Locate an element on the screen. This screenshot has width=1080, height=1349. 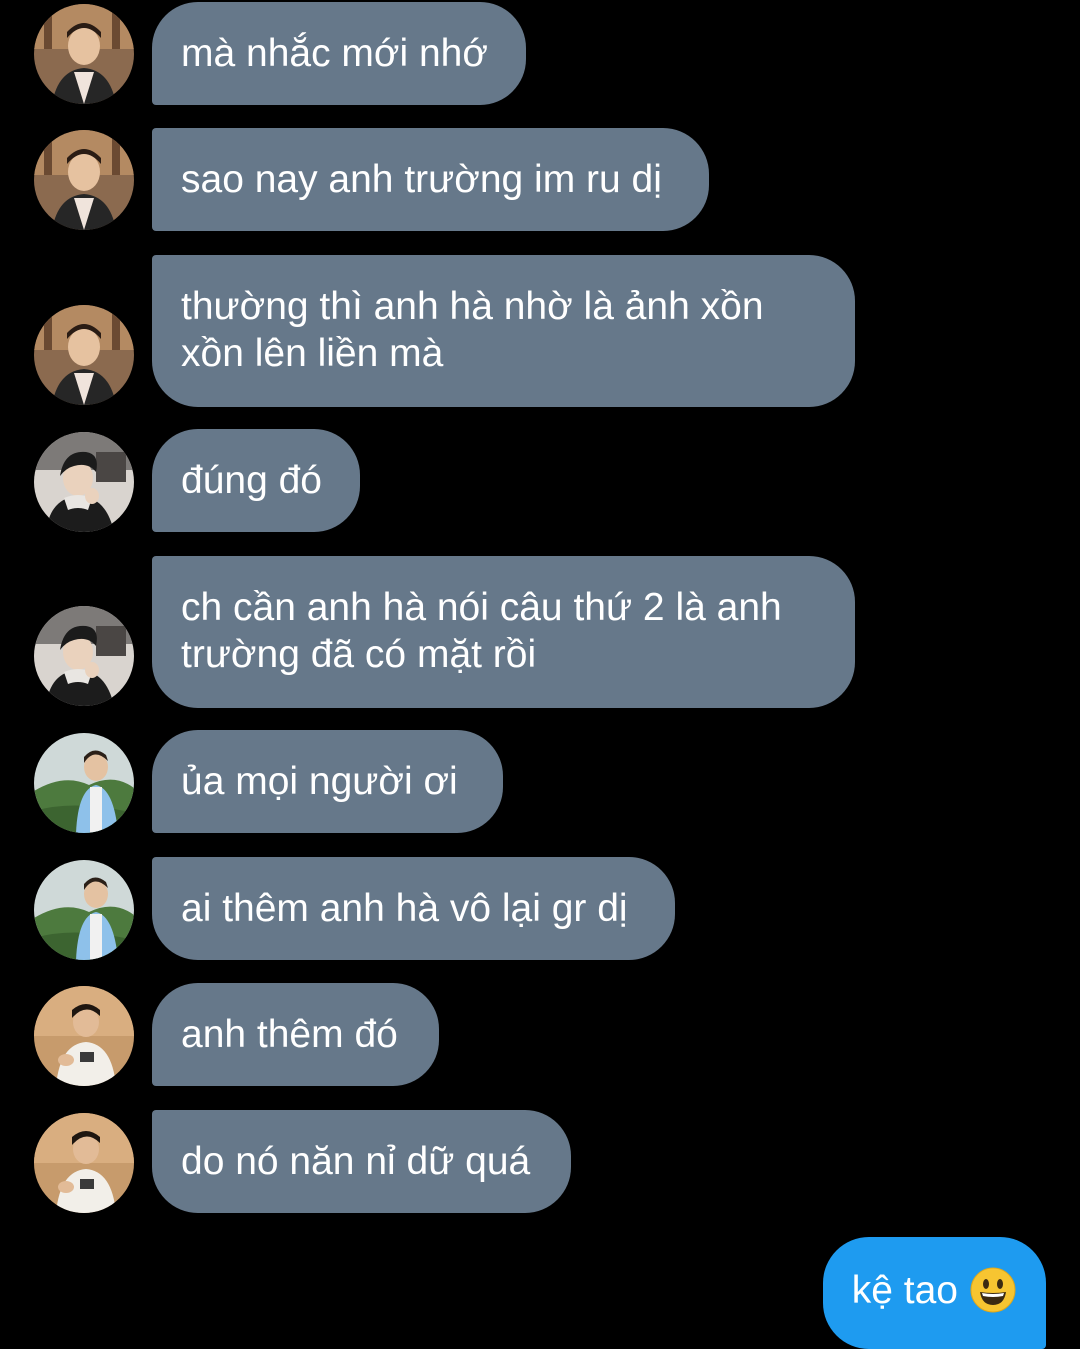
message-bubble: mà nhắc mới nhớ is located at coordinates (339, 53).